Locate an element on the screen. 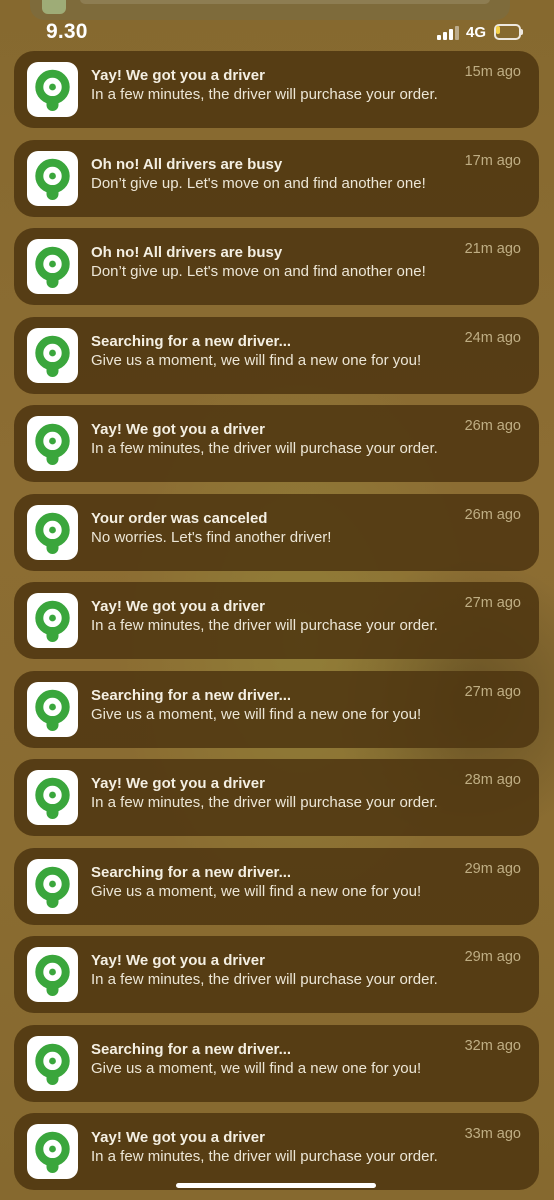 The image size is (554, 1200). battery-level-fill is located at coordinates (498, 30).